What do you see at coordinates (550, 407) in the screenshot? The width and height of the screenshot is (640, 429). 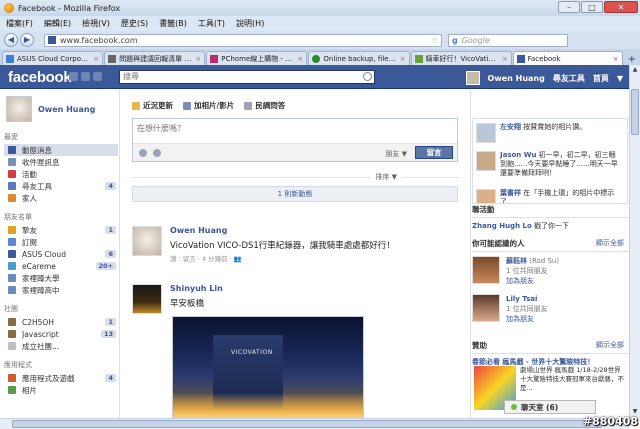 I see `chat-bar: 聊天室 (6)` at bounding box center [550, 407].